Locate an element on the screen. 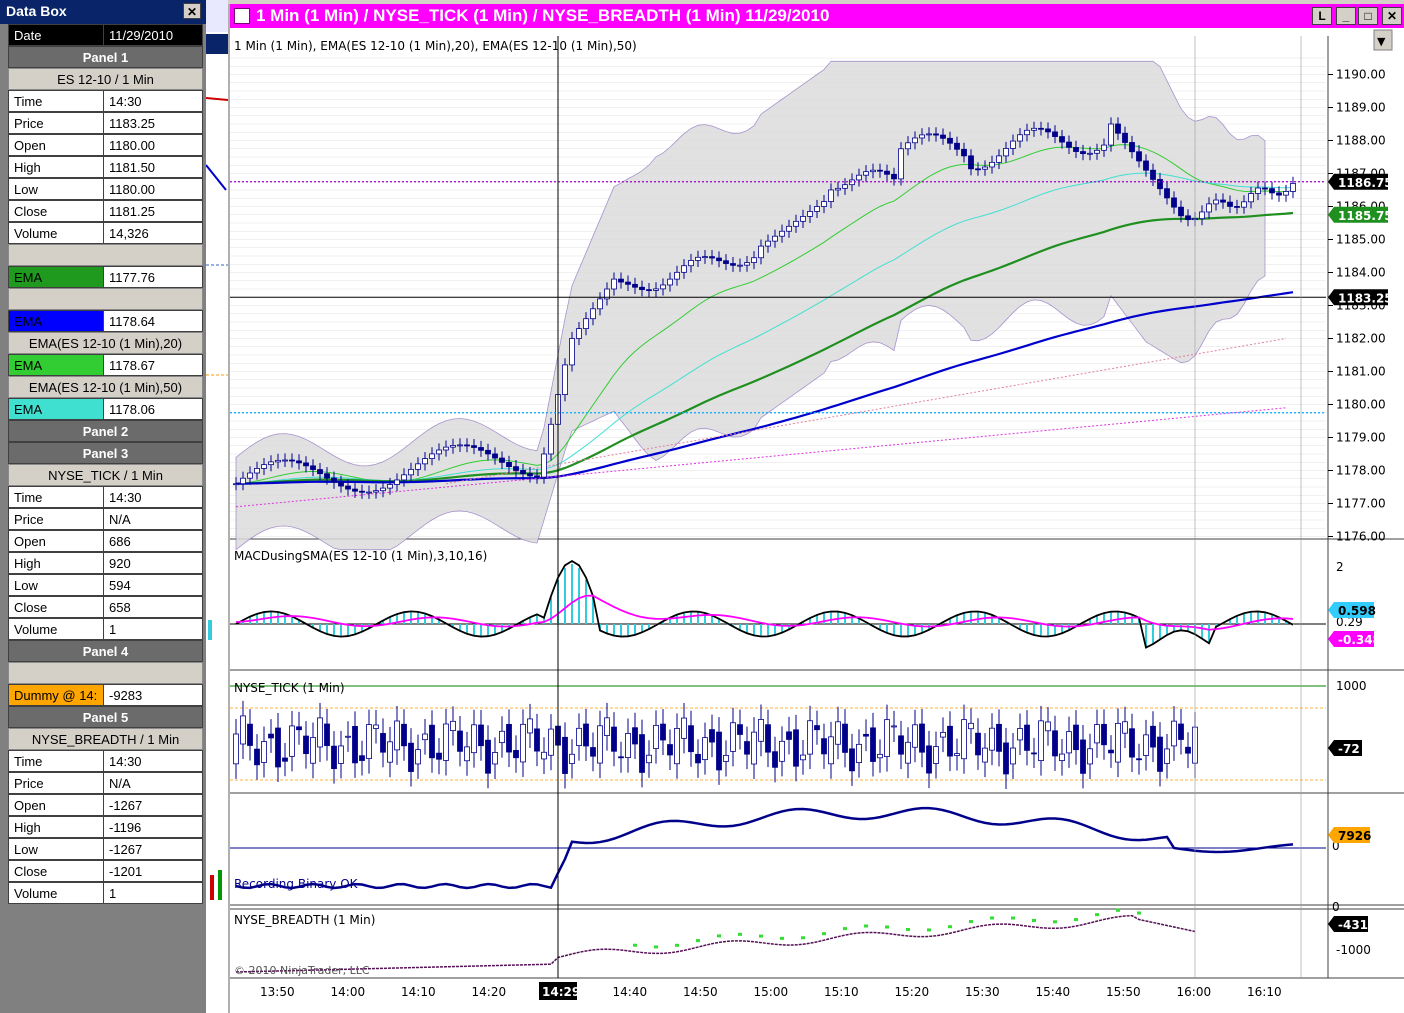 The image size is (1404, 1013). panel1-label: High is located at coordinates (56, 167).